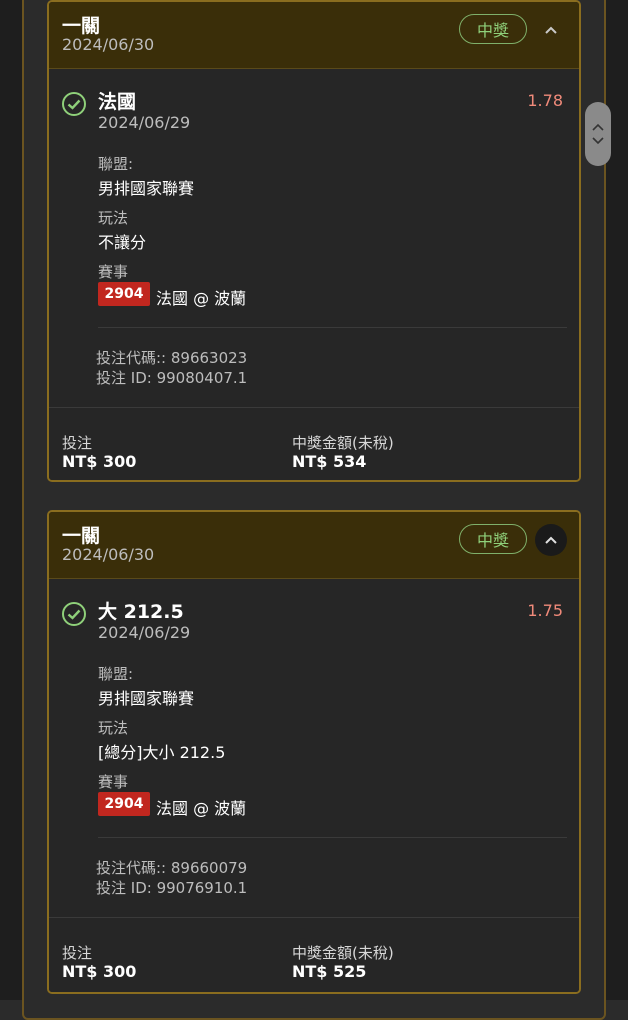  Describe the element at coordinates (545, 100) in the screenshot. I see `odds-value: 1.78` at that location.